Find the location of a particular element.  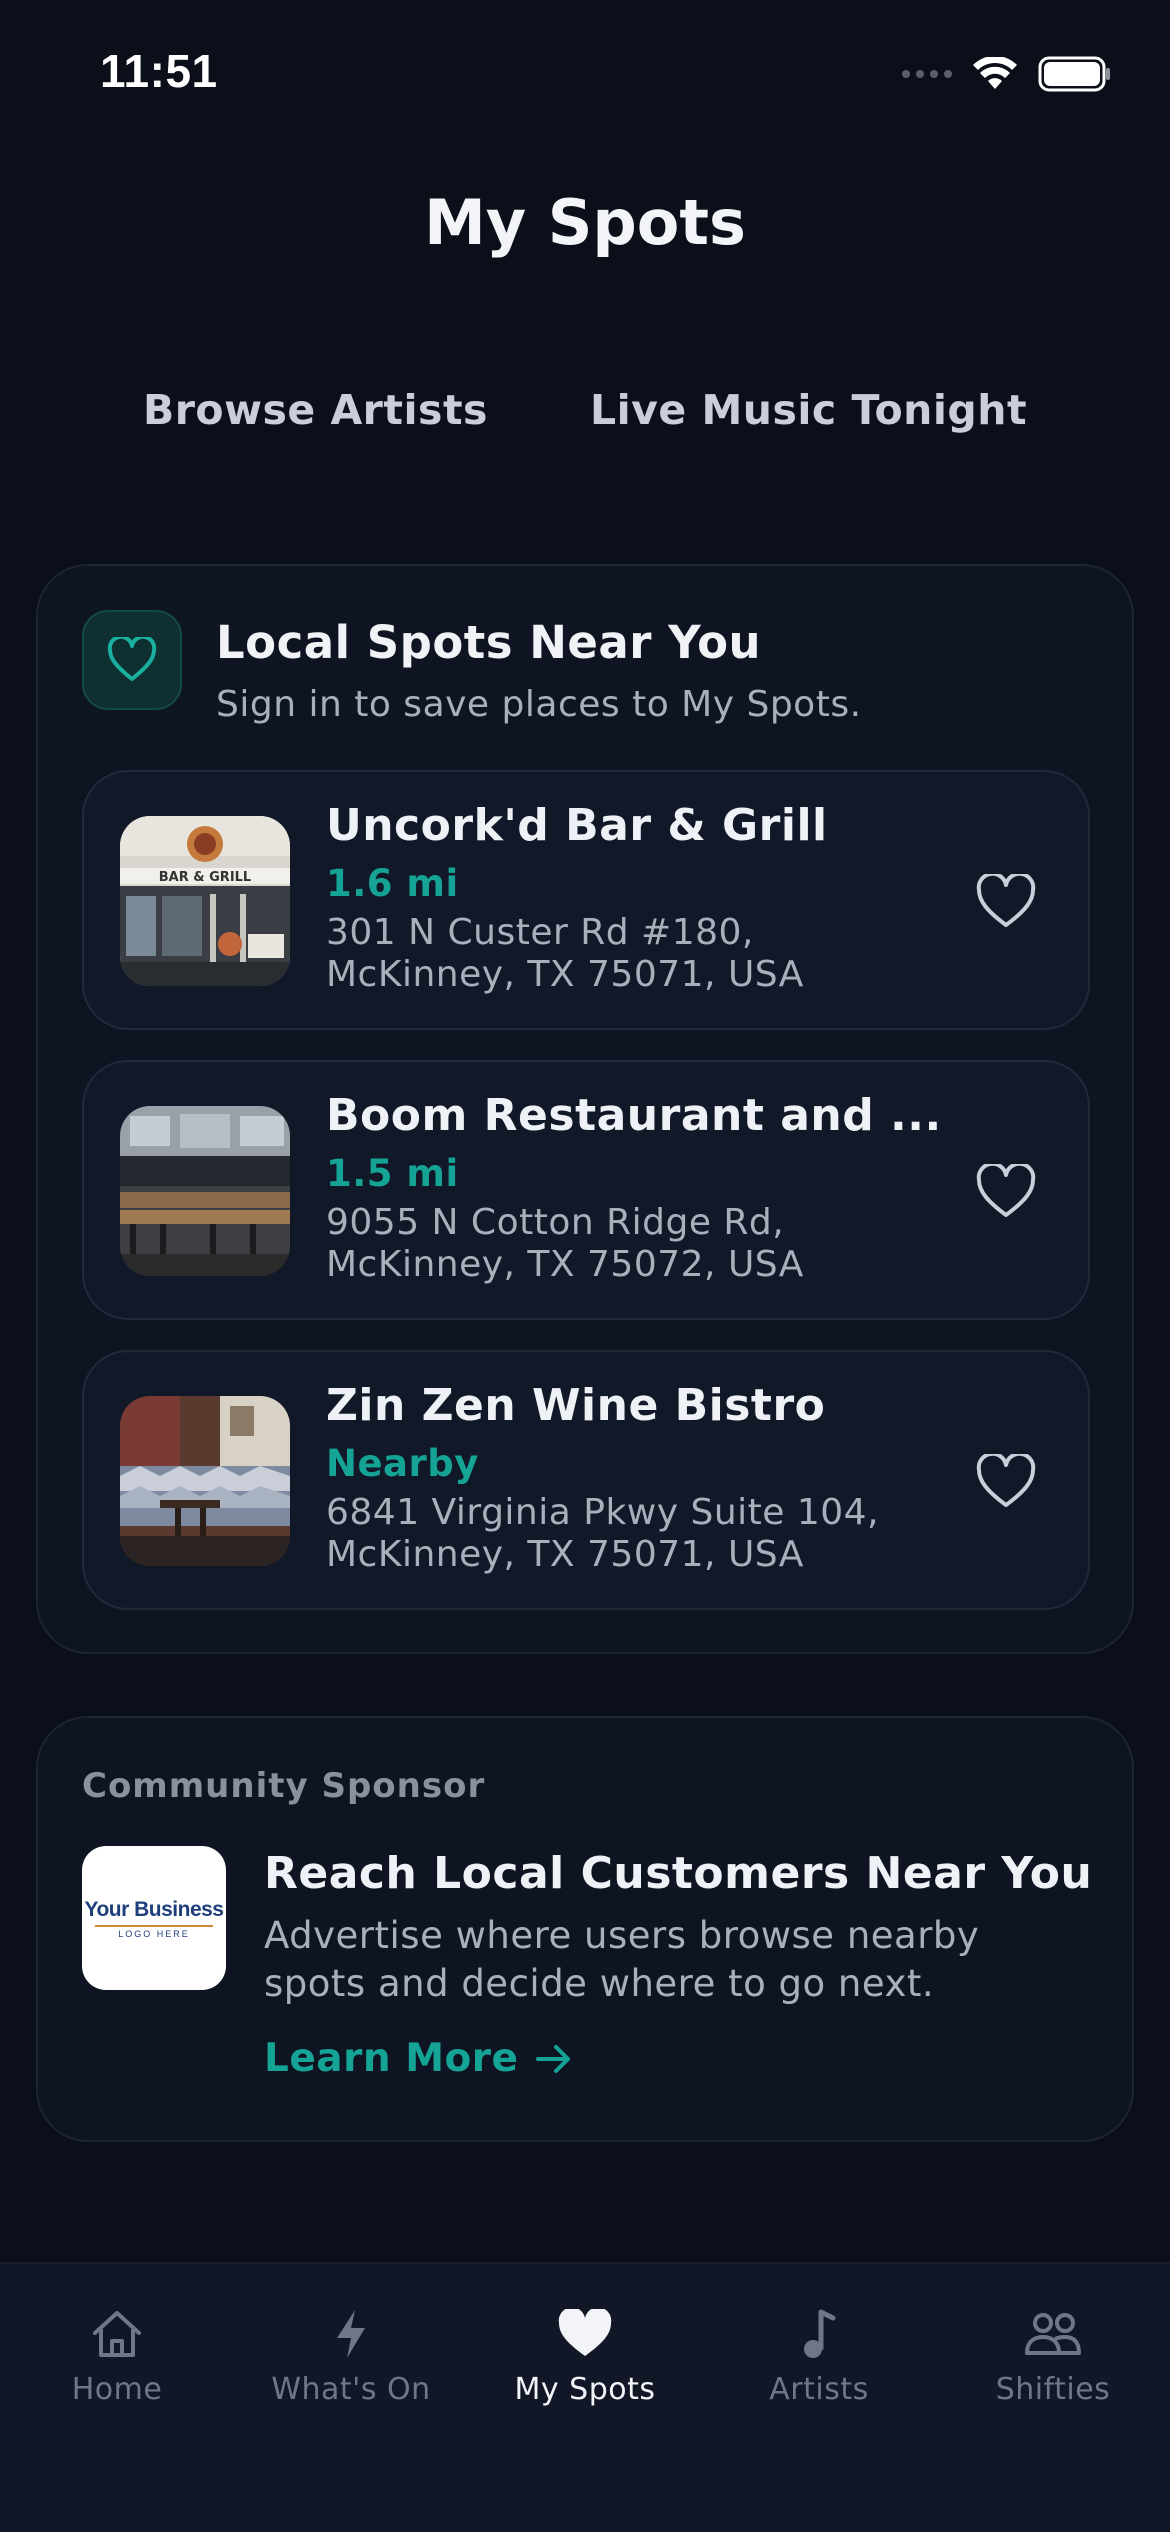

wifi-icon is located at coordinates (995, 73).